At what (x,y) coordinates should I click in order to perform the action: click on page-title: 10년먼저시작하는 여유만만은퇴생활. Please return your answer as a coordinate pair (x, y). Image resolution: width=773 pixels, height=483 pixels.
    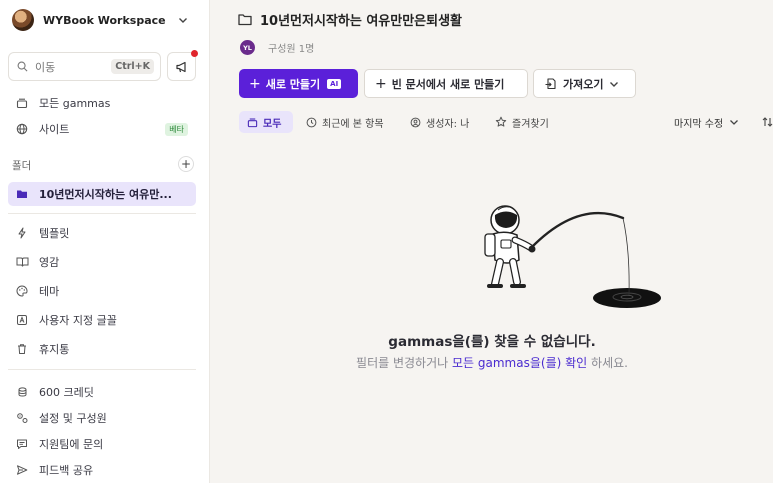
    Looking at the image, I should click on (361, 19).